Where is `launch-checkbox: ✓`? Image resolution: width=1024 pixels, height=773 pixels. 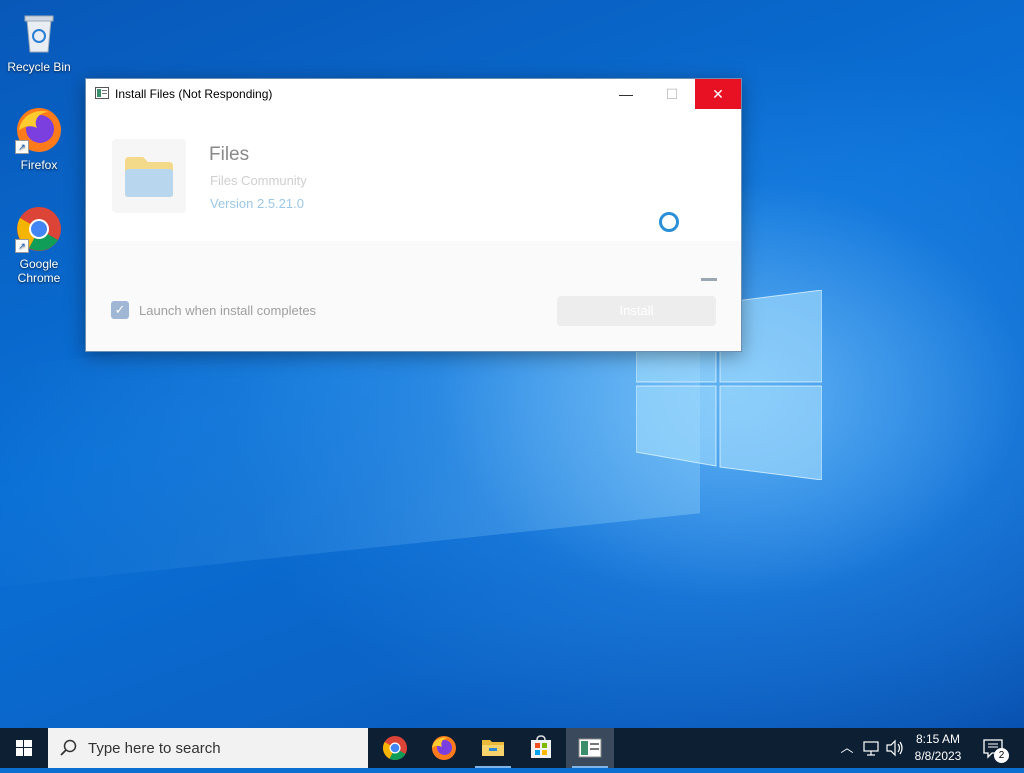
launch-checkbox: ✓ is located at coordinates (120, 310).